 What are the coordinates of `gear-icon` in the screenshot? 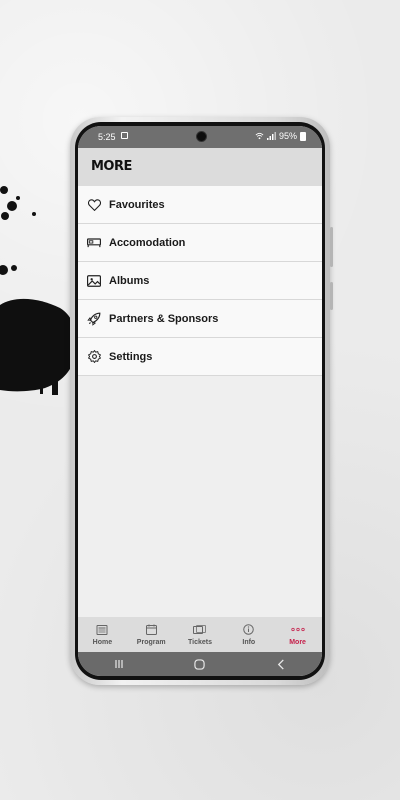 It's located at (94, 357).